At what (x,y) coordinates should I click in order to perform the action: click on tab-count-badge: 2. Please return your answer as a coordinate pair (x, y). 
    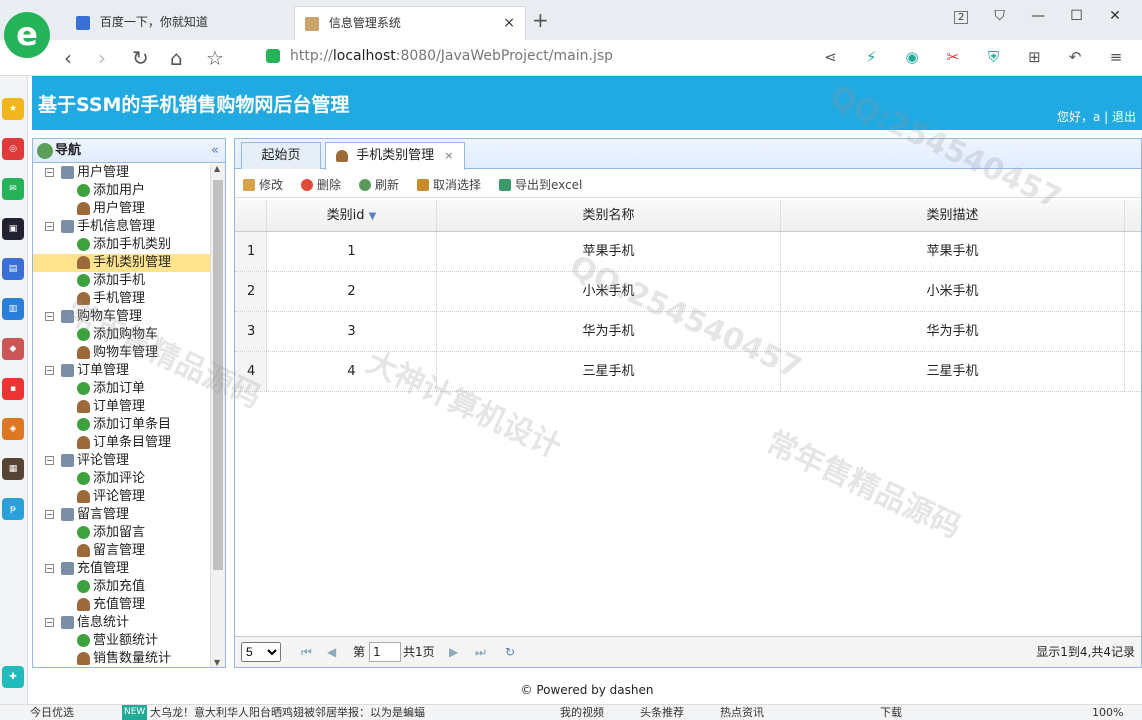
    Looking at the image, I should click on (961, 17).